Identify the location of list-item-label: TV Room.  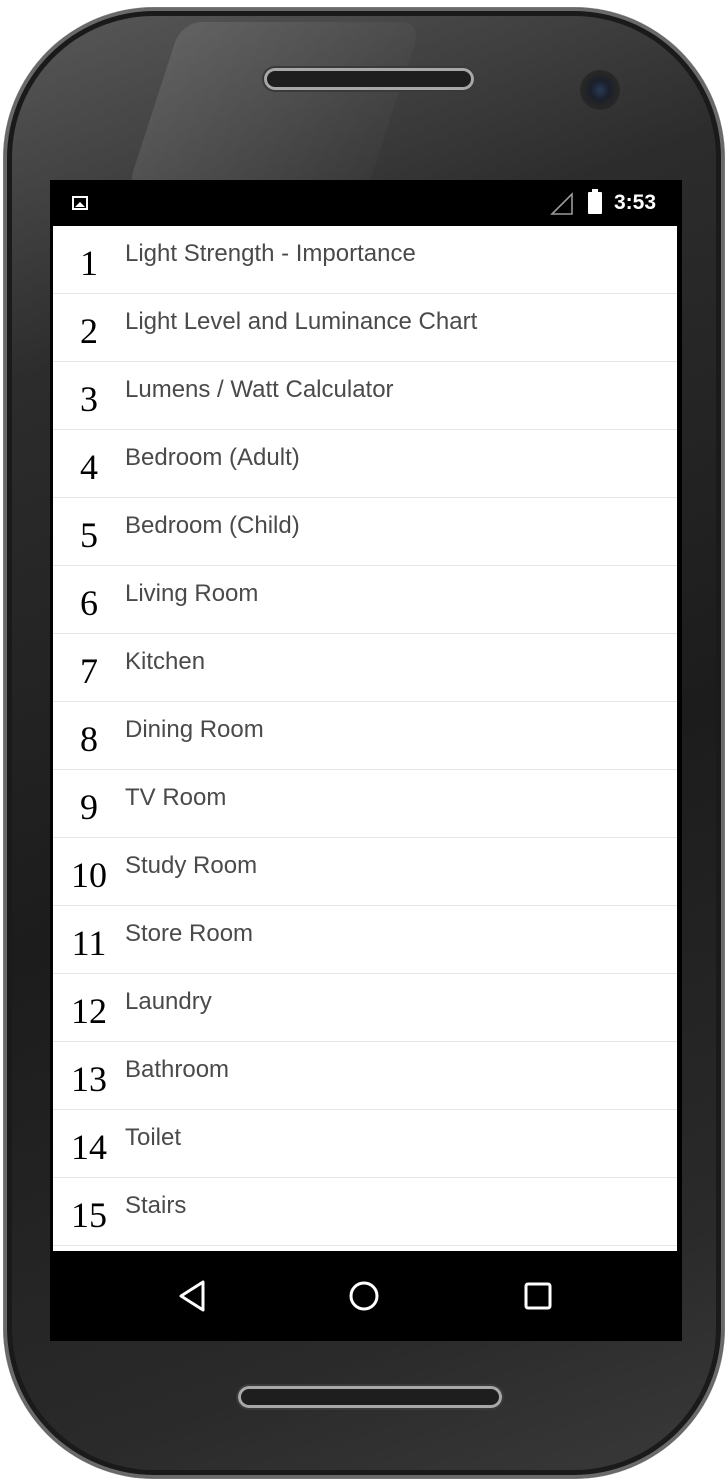
(176, 797).